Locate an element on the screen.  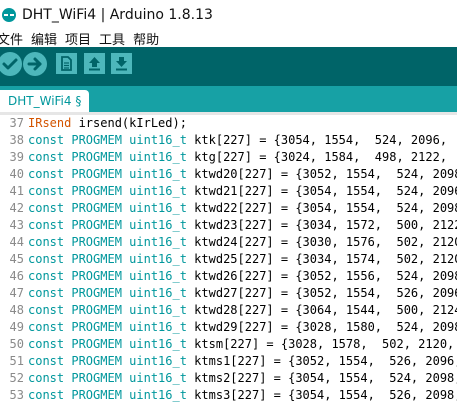
line-number: 39 is located at coordinates (16, 157).